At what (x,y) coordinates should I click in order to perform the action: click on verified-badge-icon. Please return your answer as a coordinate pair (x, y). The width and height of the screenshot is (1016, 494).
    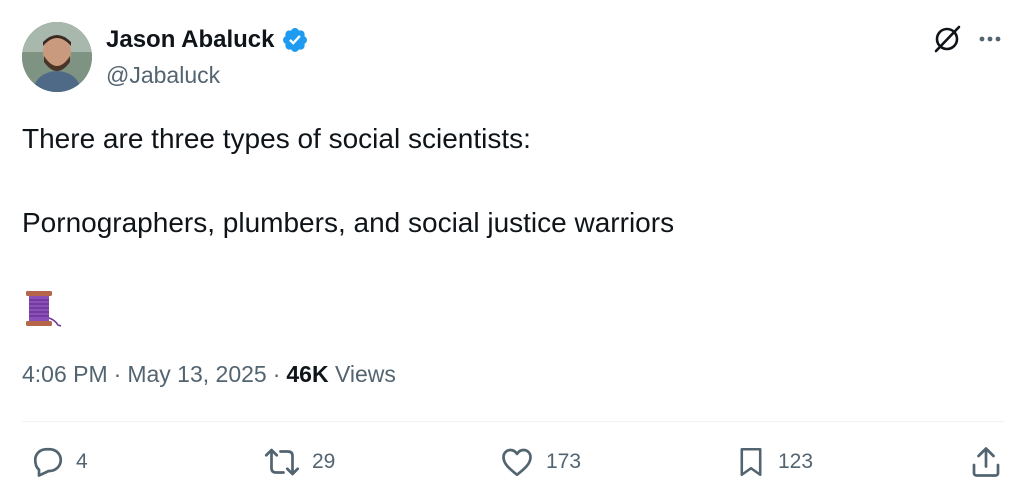
    Looking at the image, I should click on (295, 40).